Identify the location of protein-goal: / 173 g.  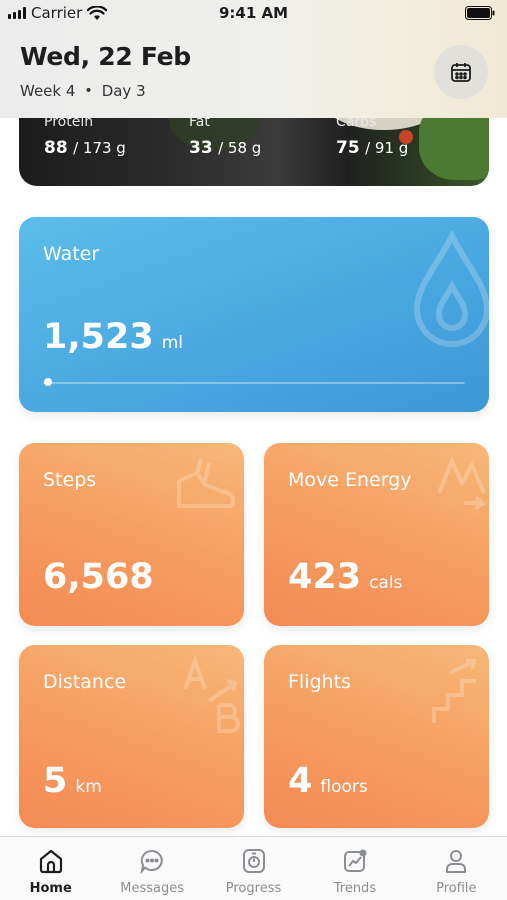
(99, 148).